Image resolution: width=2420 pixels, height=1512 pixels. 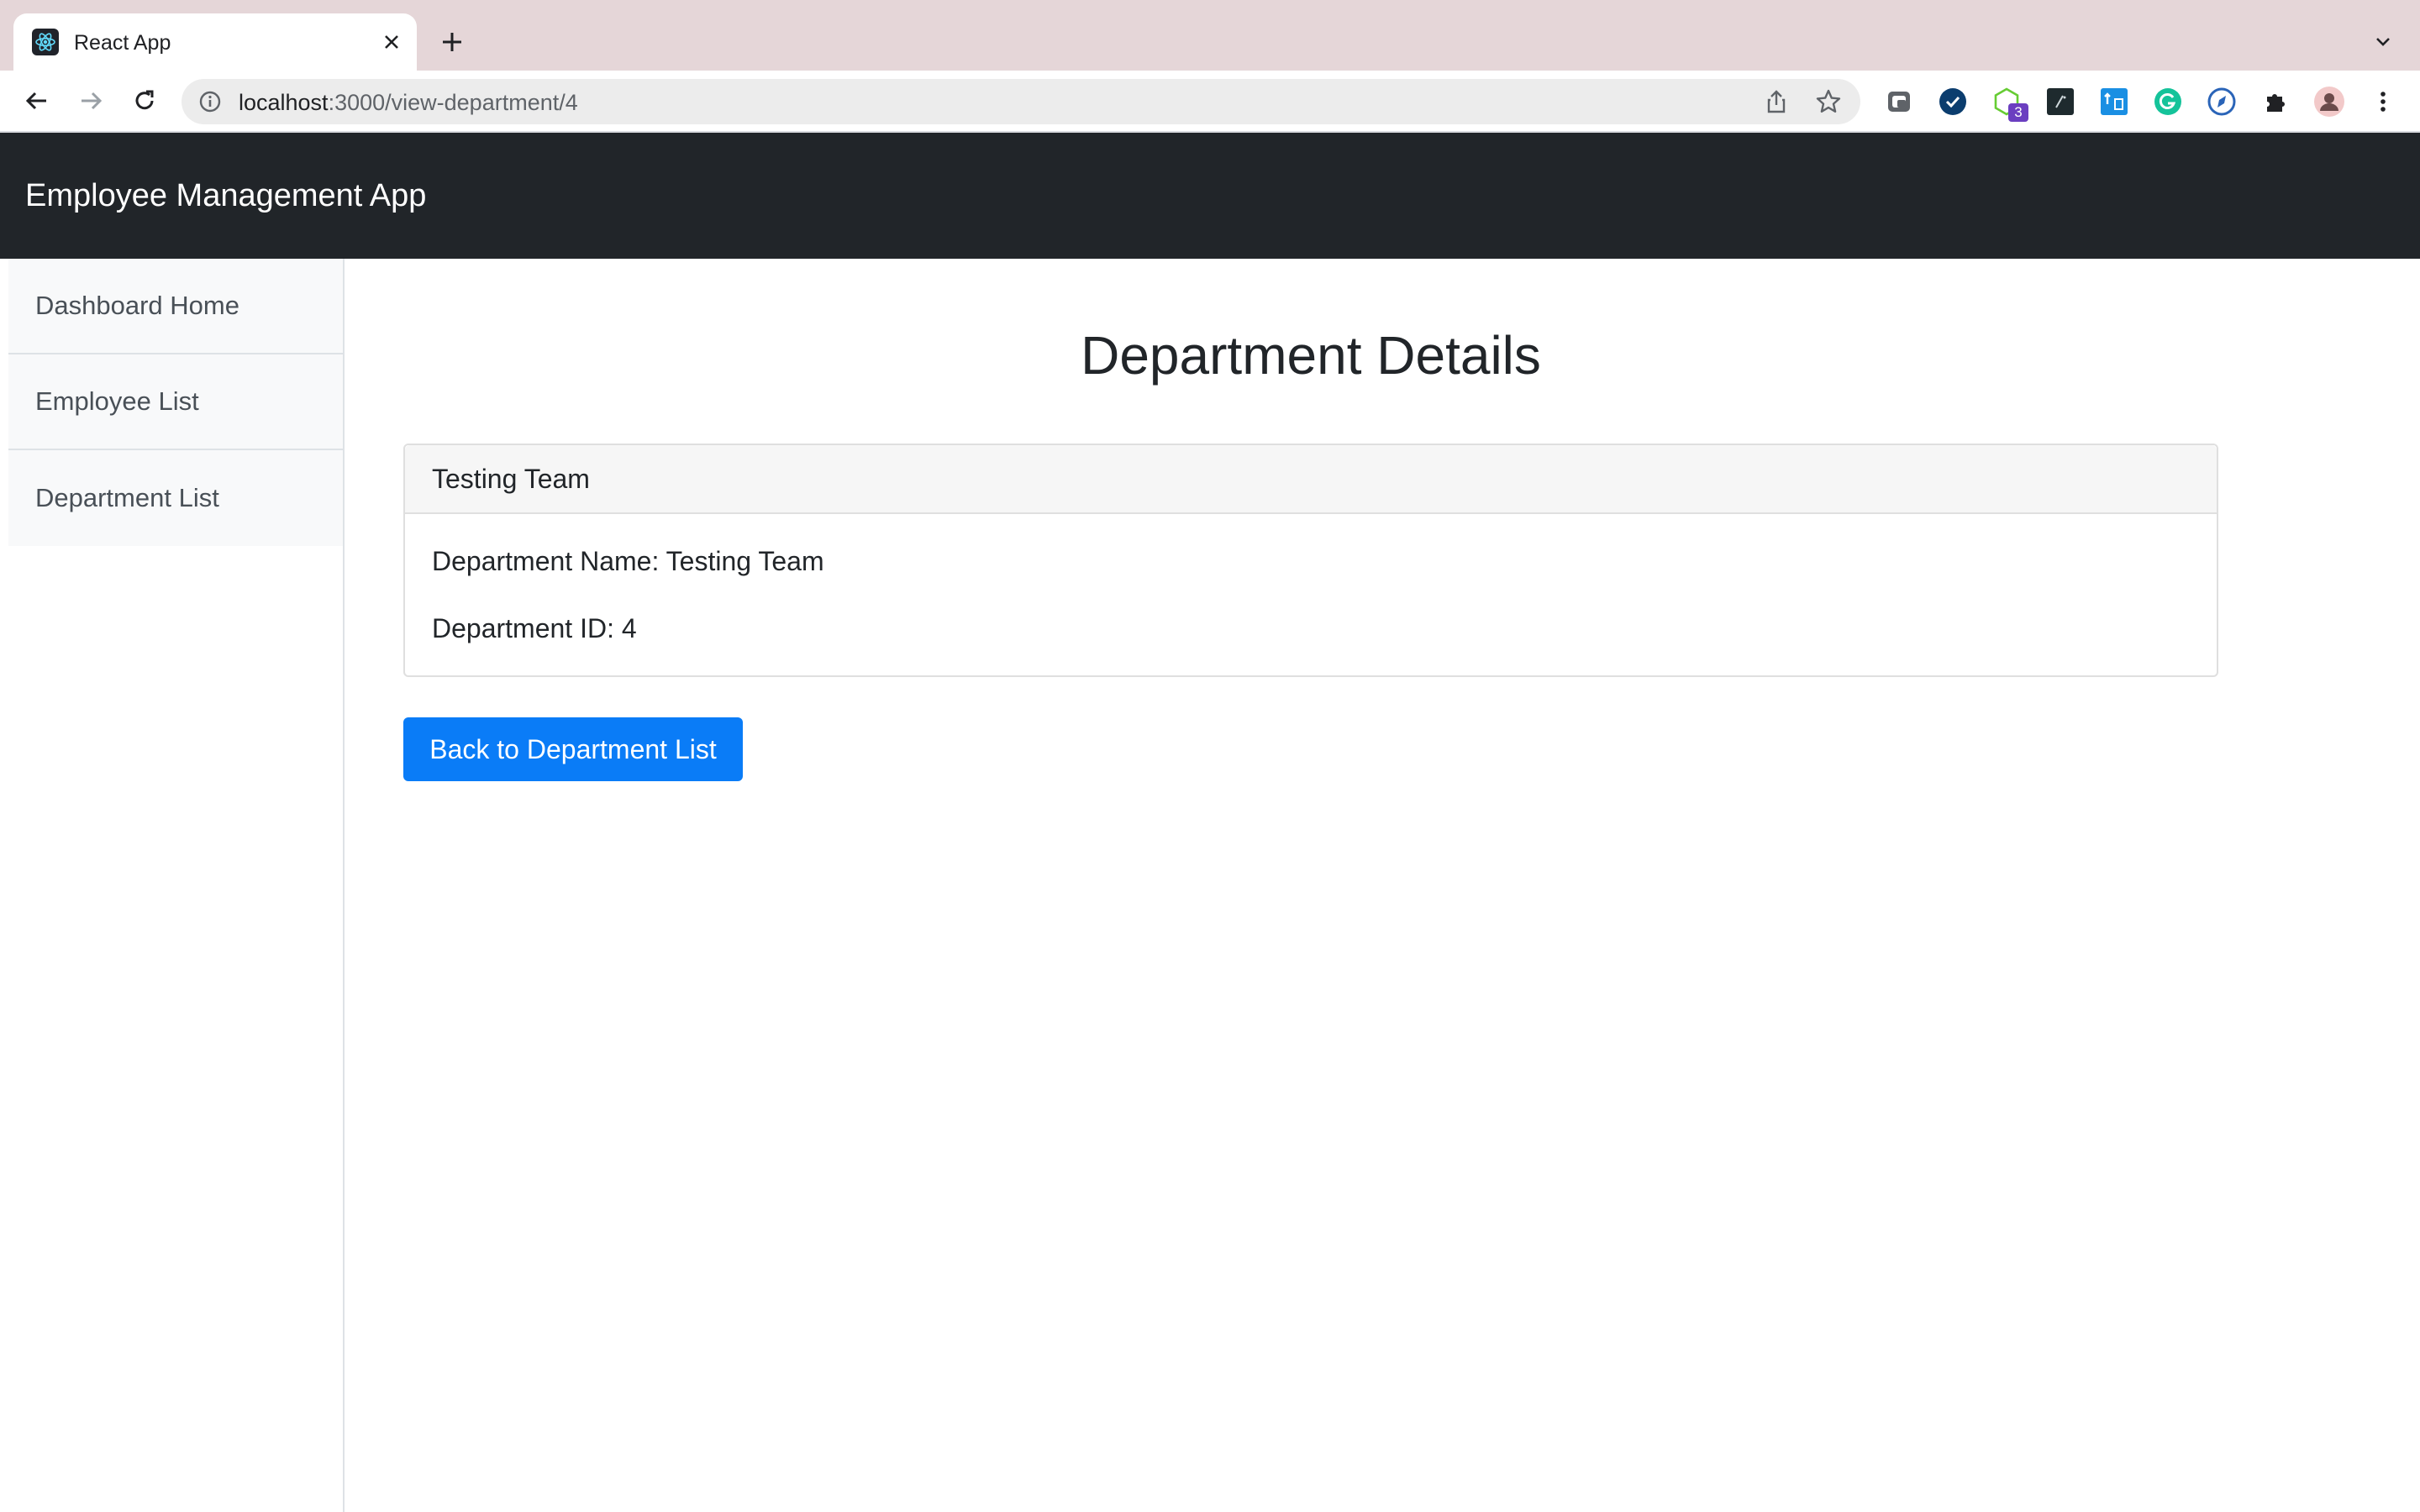 I want to click on back-to-department-list-button: Back to Department List, so click(x=573, y=749).